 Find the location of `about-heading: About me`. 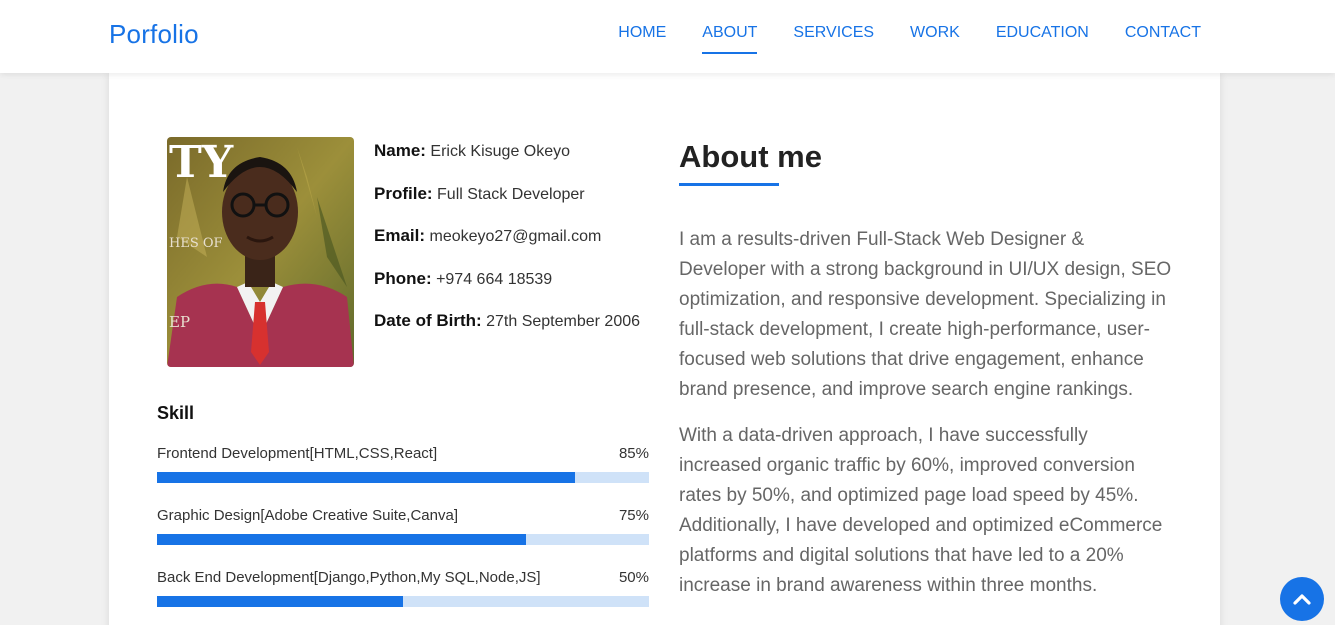

about-heading: About me is located at coordinates (750, 156).